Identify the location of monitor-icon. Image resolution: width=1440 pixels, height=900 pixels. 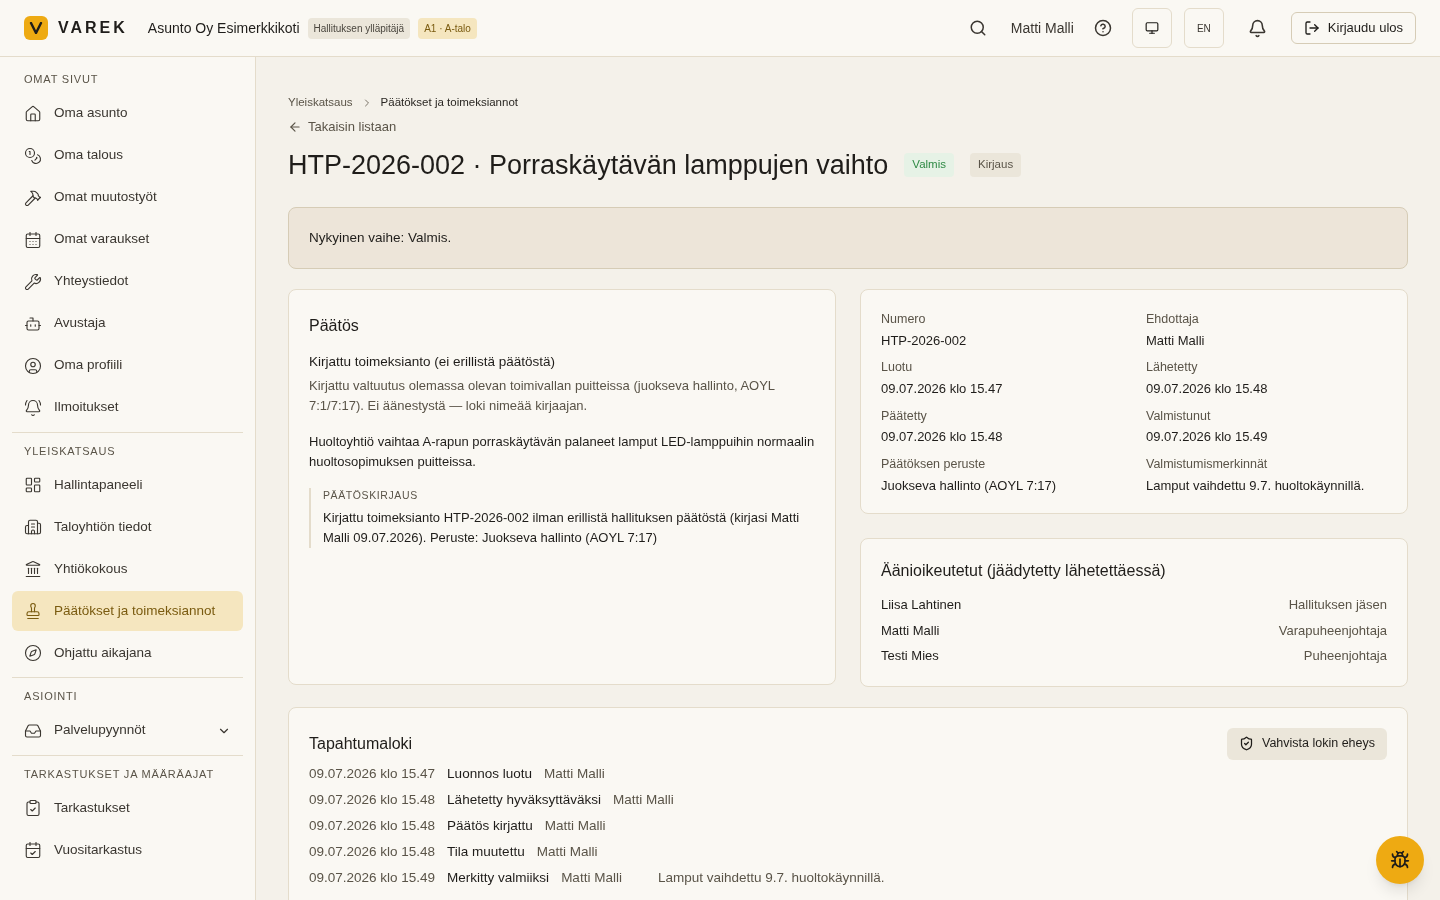
(1151, 28).